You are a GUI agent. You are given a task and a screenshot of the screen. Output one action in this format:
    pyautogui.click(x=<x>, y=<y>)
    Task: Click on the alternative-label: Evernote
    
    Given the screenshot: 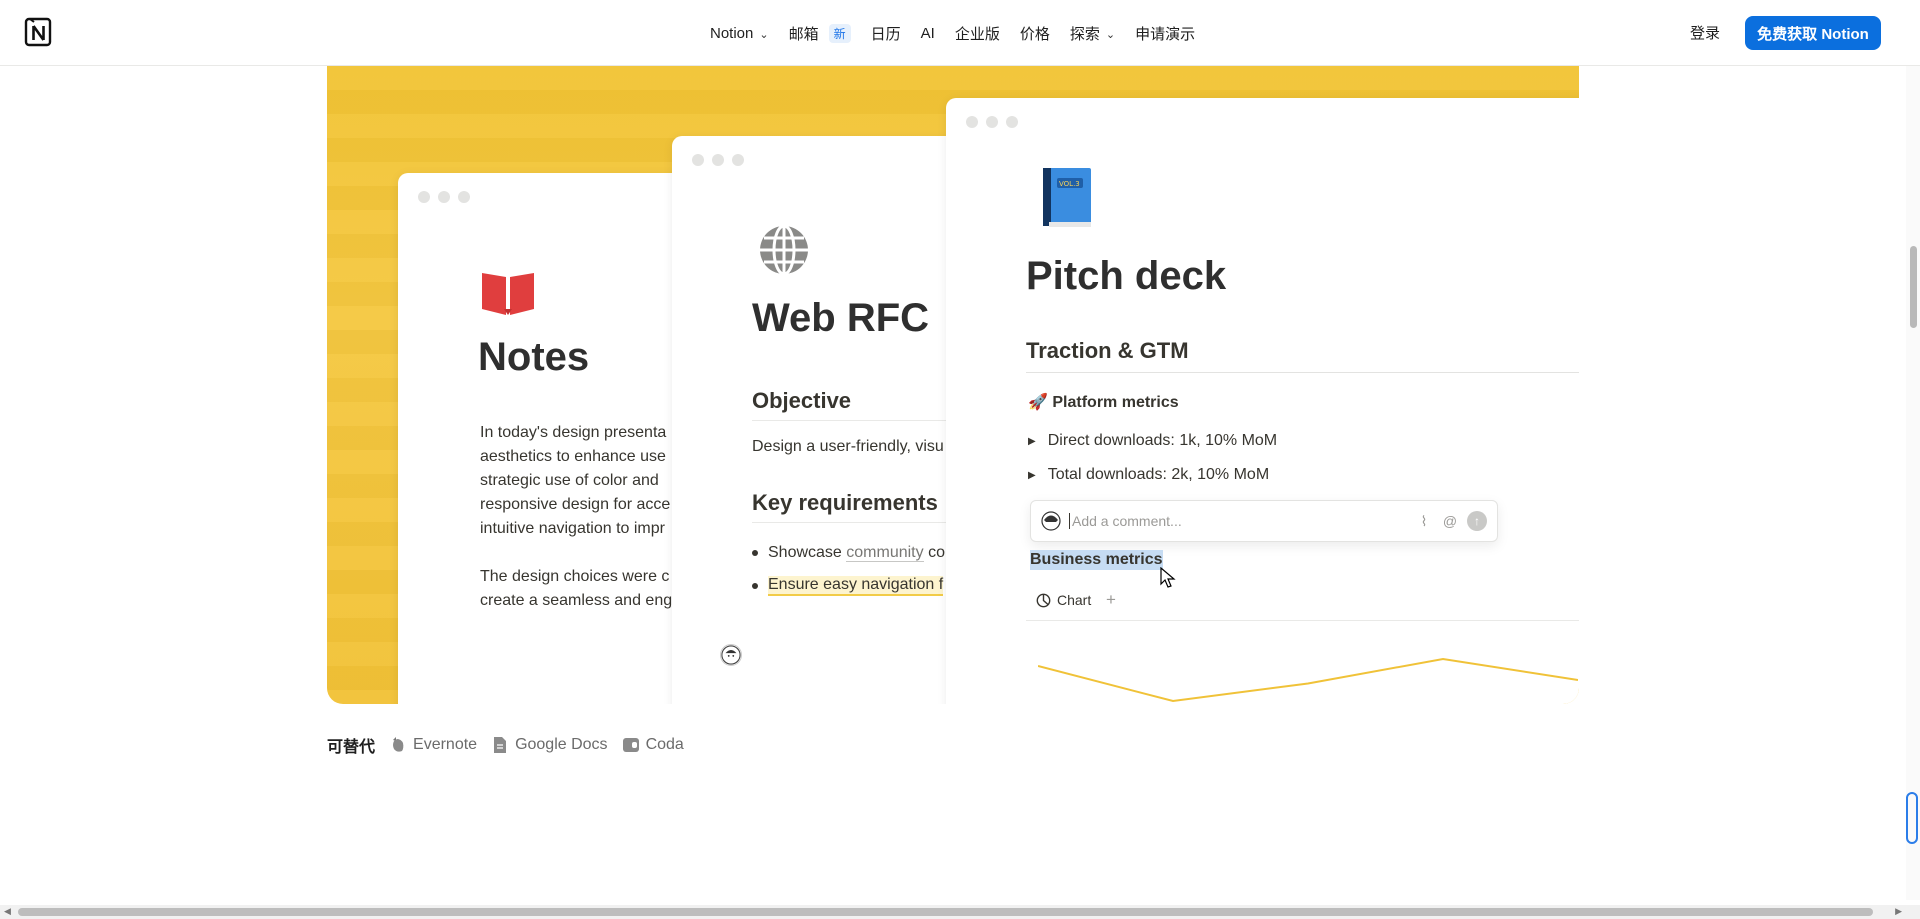 What is the action you would take?
    pyautogui.click(x=445, y=744)
    